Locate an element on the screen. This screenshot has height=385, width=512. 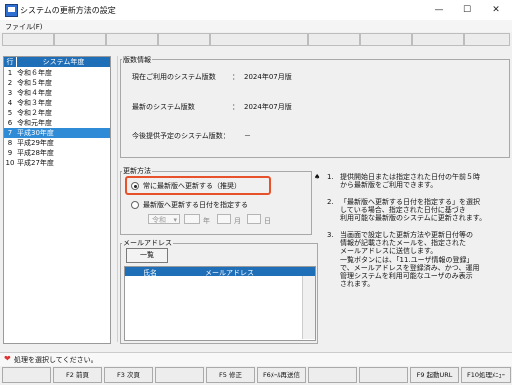
day-input is located at coordinates (254, 219).